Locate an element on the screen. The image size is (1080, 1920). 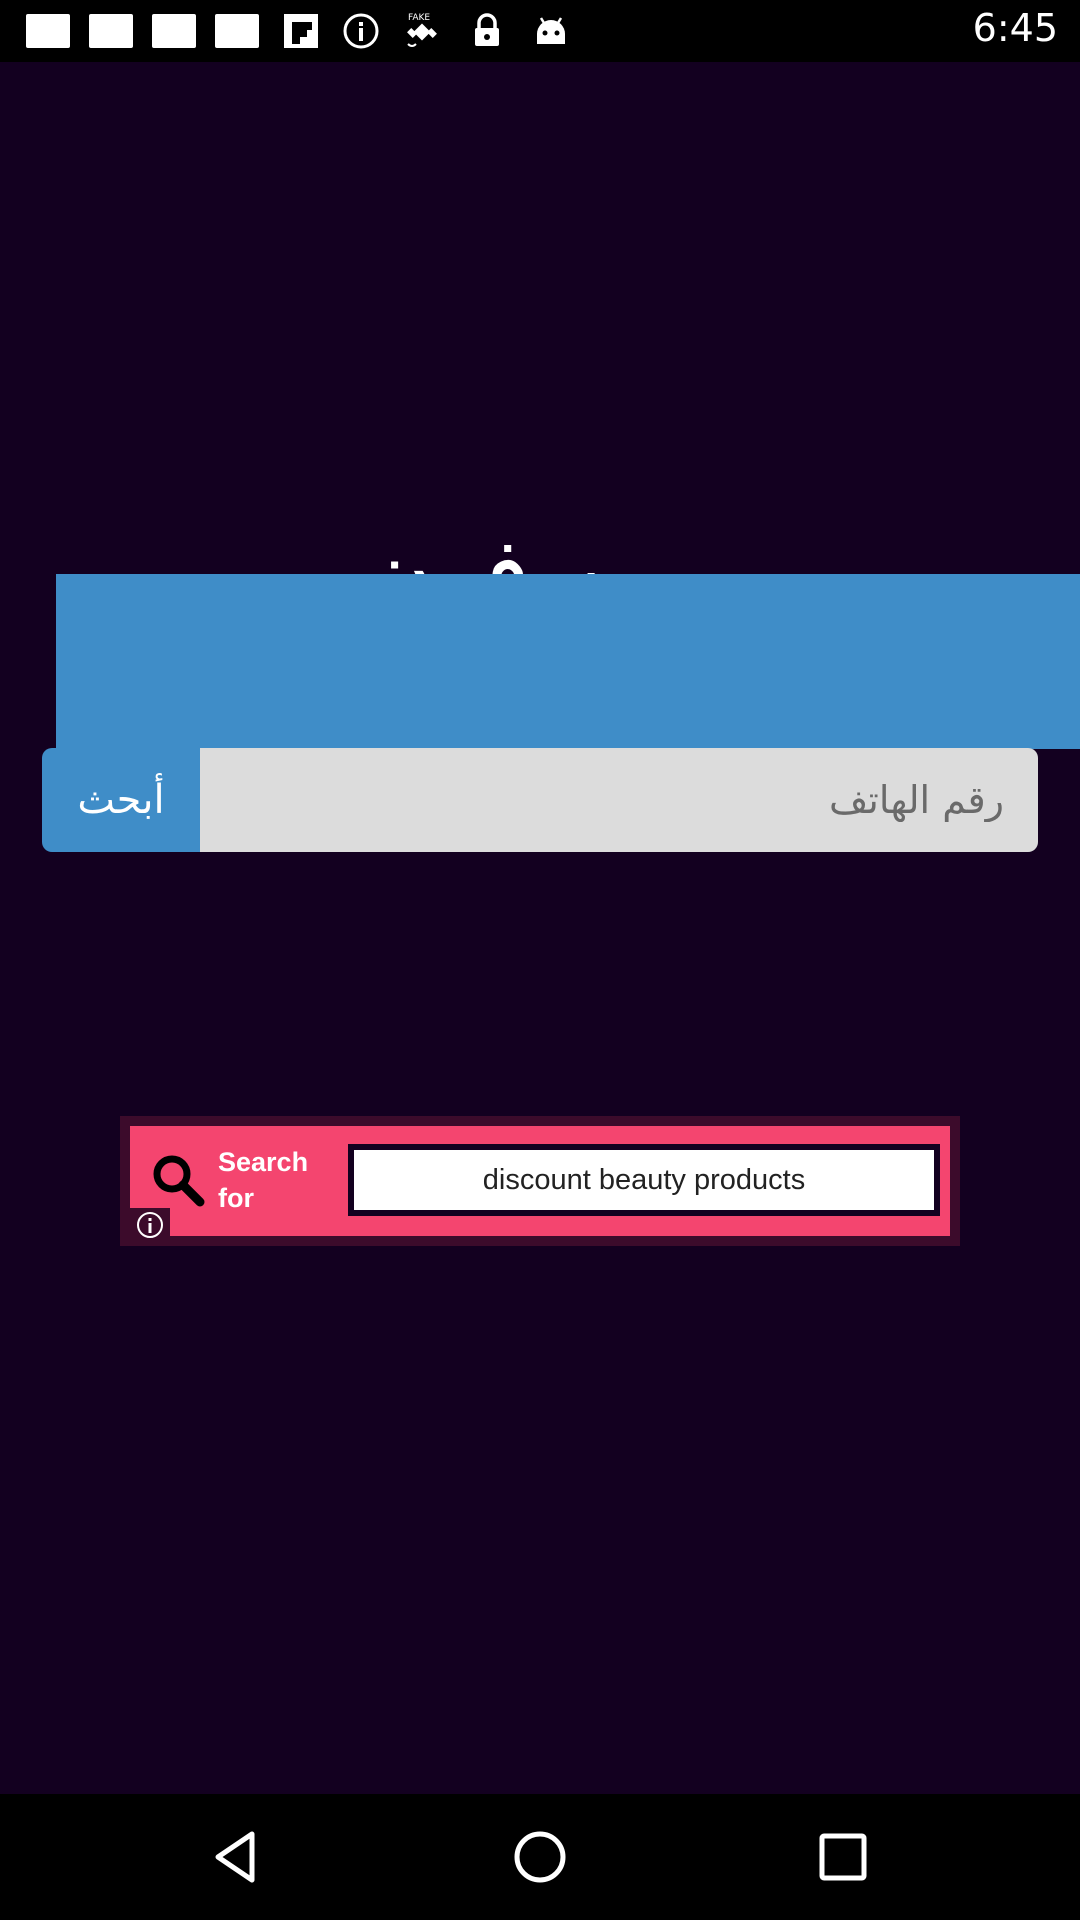
home-icon is located at coordinates (540, 1857).